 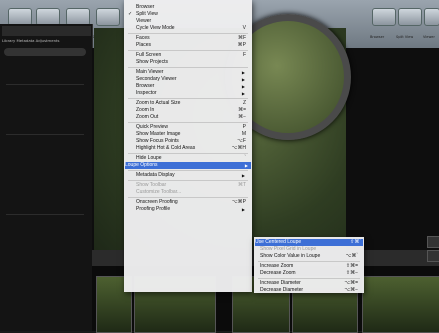 I want to click on menu-item-label: Show Projects, so click(x=152, y=62).